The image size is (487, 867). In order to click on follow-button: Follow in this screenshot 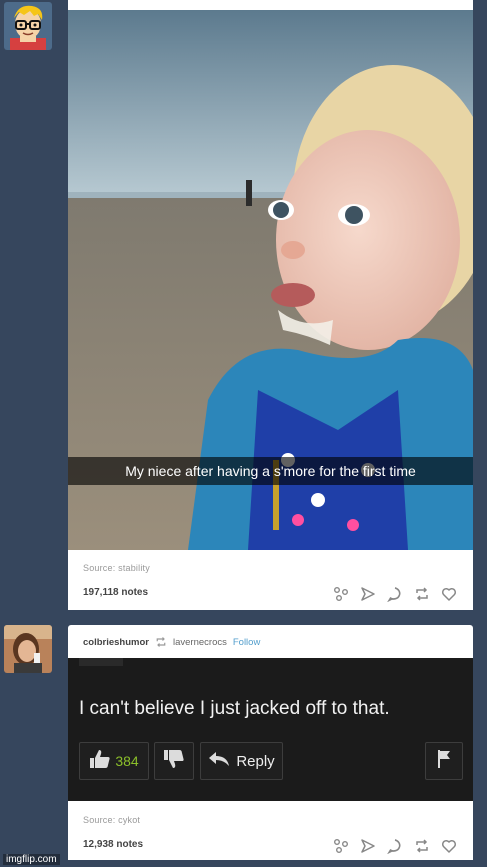, I will do `click(246, 642)`.